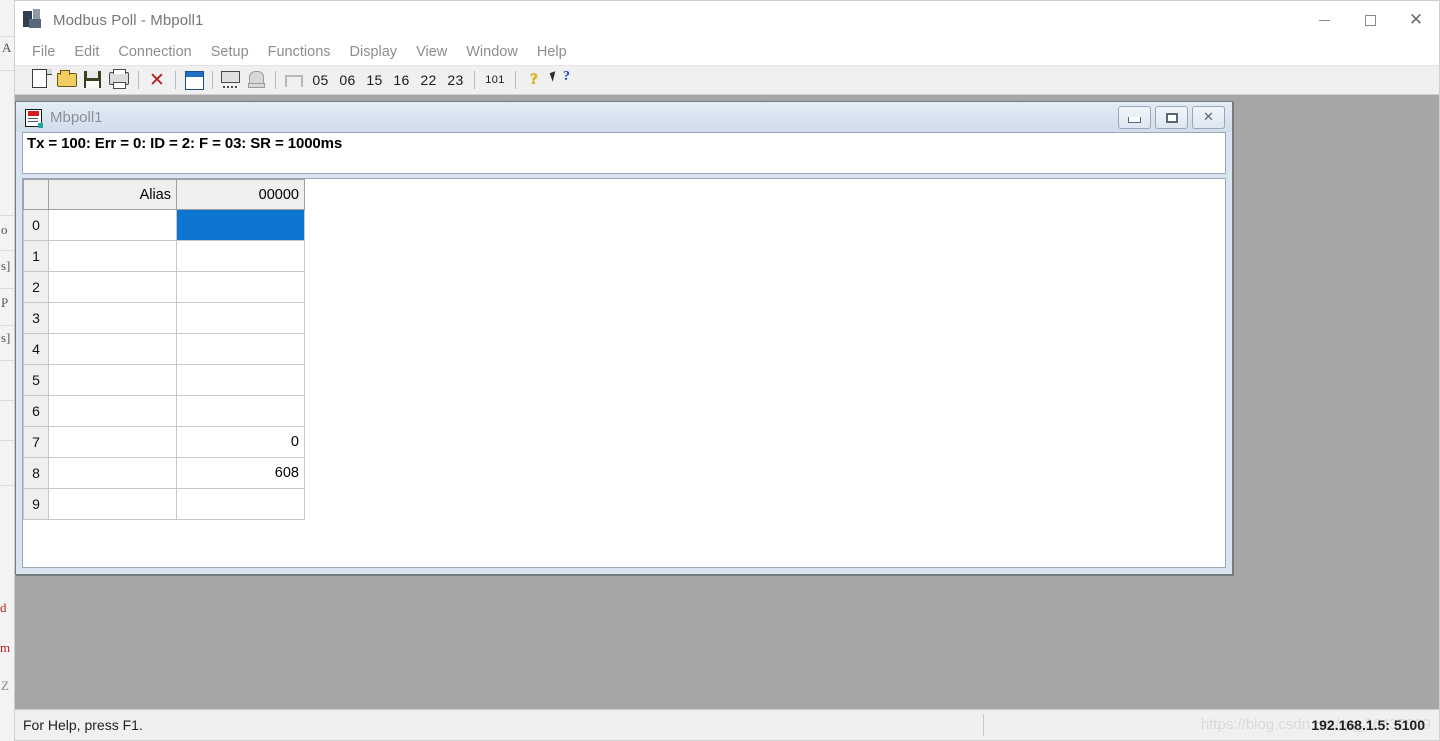 The height and width of the screenshot is (741, 1440). Describe the element at coordinates (401, 80) in the screenshot. I see `function-16-button: 16` at that location.